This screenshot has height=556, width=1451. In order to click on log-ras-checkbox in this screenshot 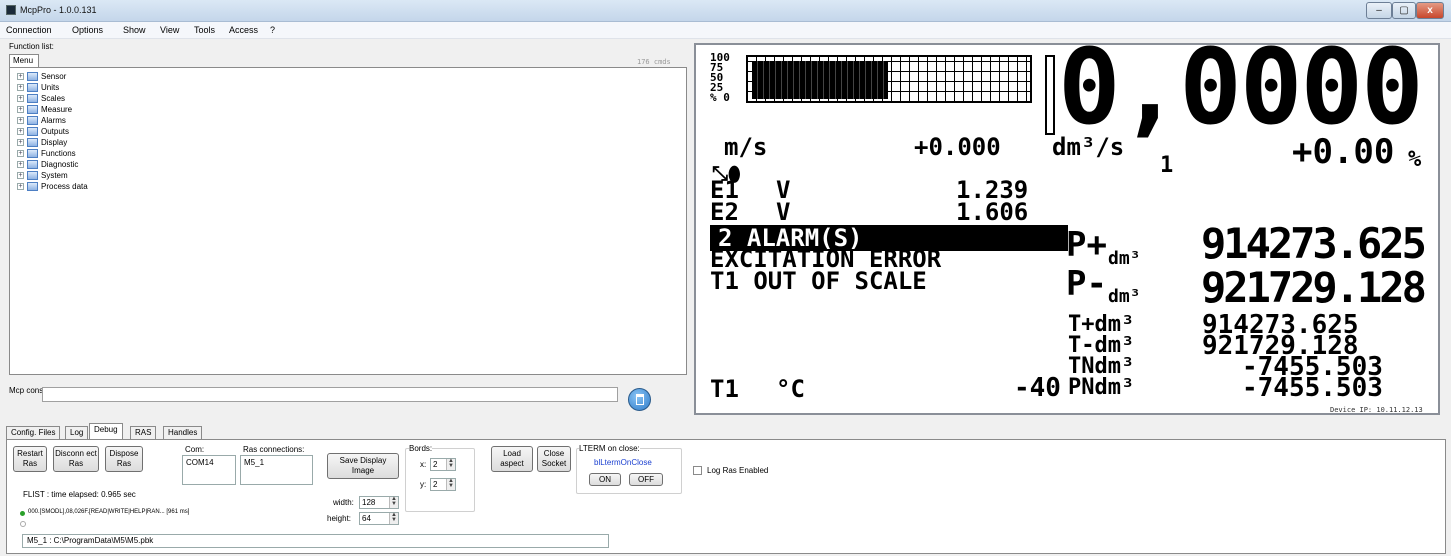, I will do `click(697, 470)`.